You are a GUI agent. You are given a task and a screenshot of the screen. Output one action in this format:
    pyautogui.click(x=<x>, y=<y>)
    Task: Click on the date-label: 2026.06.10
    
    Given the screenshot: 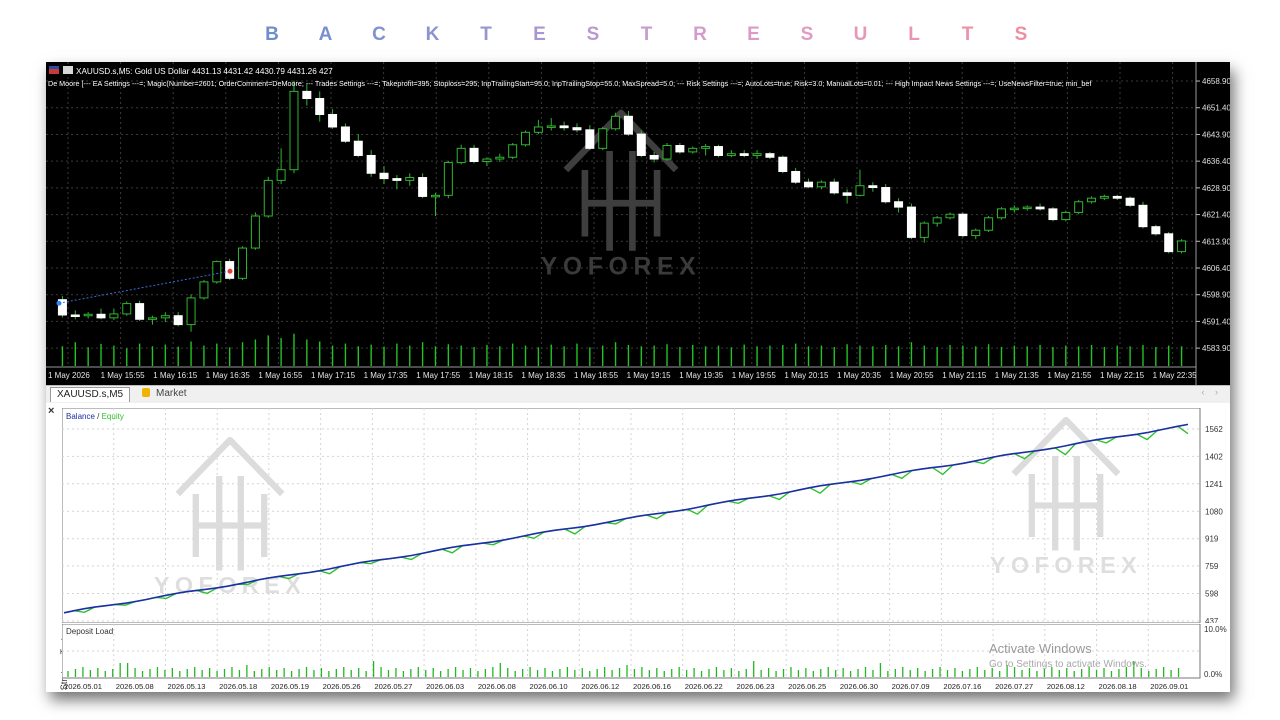 What is the action you would take?
    pyautogui.click(x=549, y=686)
    